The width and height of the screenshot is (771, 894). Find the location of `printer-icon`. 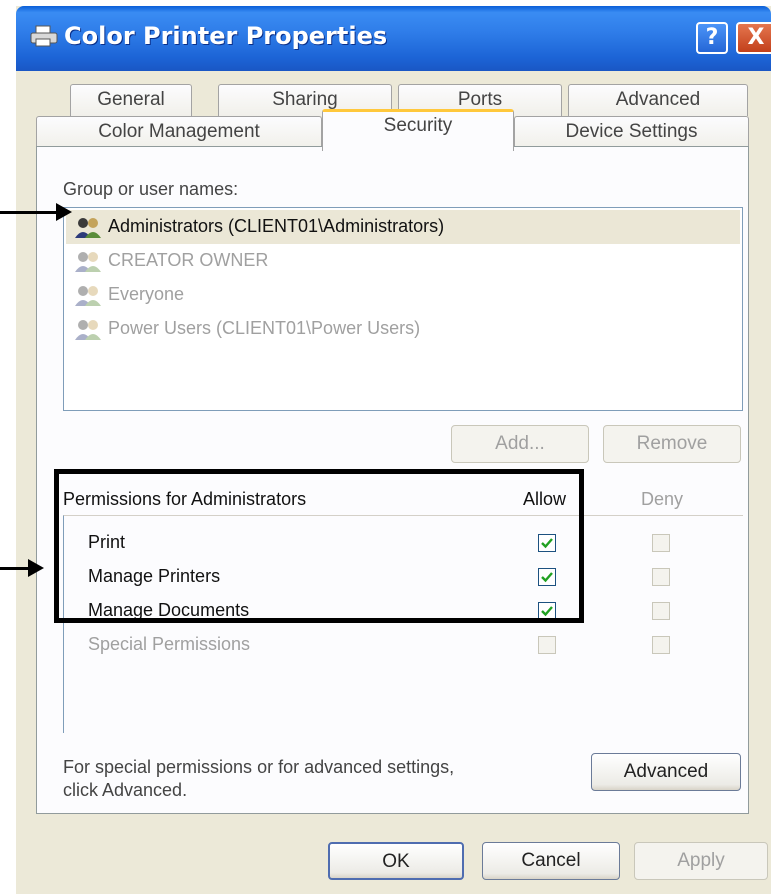

printer-icon is located at coordinates (44, 36).